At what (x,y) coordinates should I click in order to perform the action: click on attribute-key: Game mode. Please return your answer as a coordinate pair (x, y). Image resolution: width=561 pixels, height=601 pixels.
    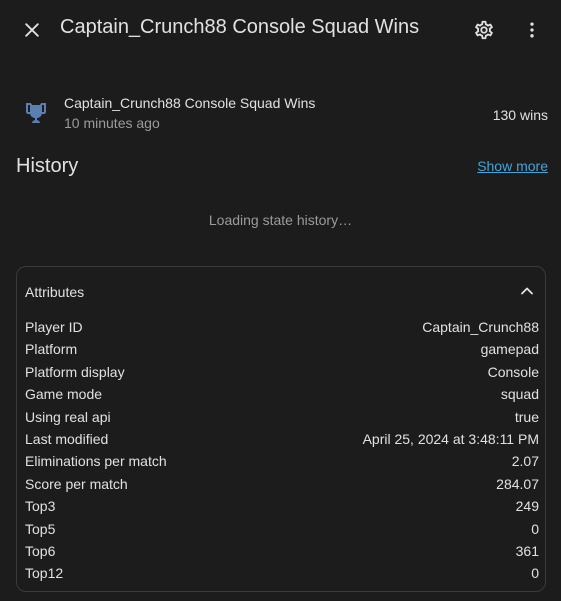
    Looking at the image, I should click on (64, 394).